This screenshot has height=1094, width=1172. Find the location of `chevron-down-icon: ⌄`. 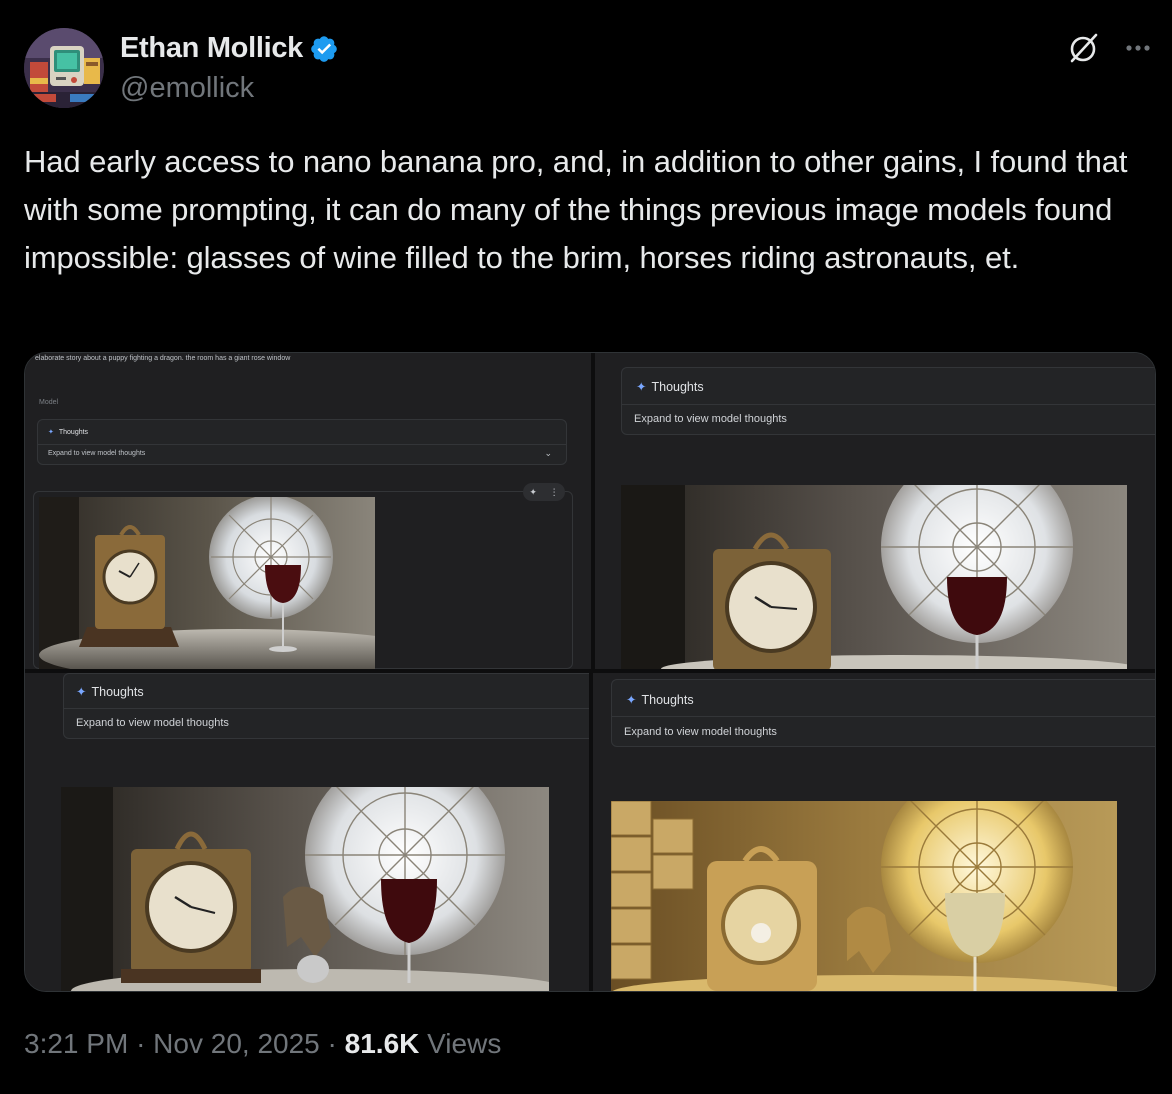

chevron-down-icon: ⌄ is located at coordinates (548, 453).